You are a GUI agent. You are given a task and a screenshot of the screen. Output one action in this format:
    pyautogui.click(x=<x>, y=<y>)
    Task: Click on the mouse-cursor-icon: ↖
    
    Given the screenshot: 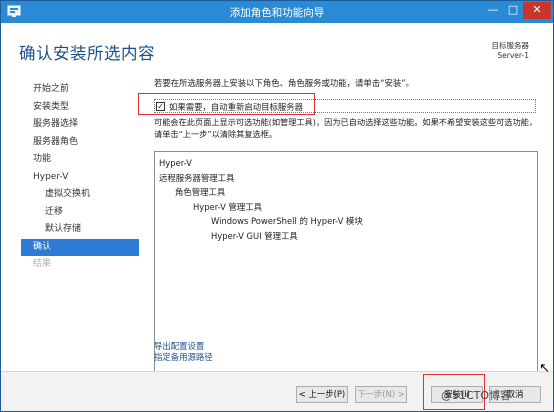 What is the action you would take?
    pyautogui.click(x=544, y=368)
    